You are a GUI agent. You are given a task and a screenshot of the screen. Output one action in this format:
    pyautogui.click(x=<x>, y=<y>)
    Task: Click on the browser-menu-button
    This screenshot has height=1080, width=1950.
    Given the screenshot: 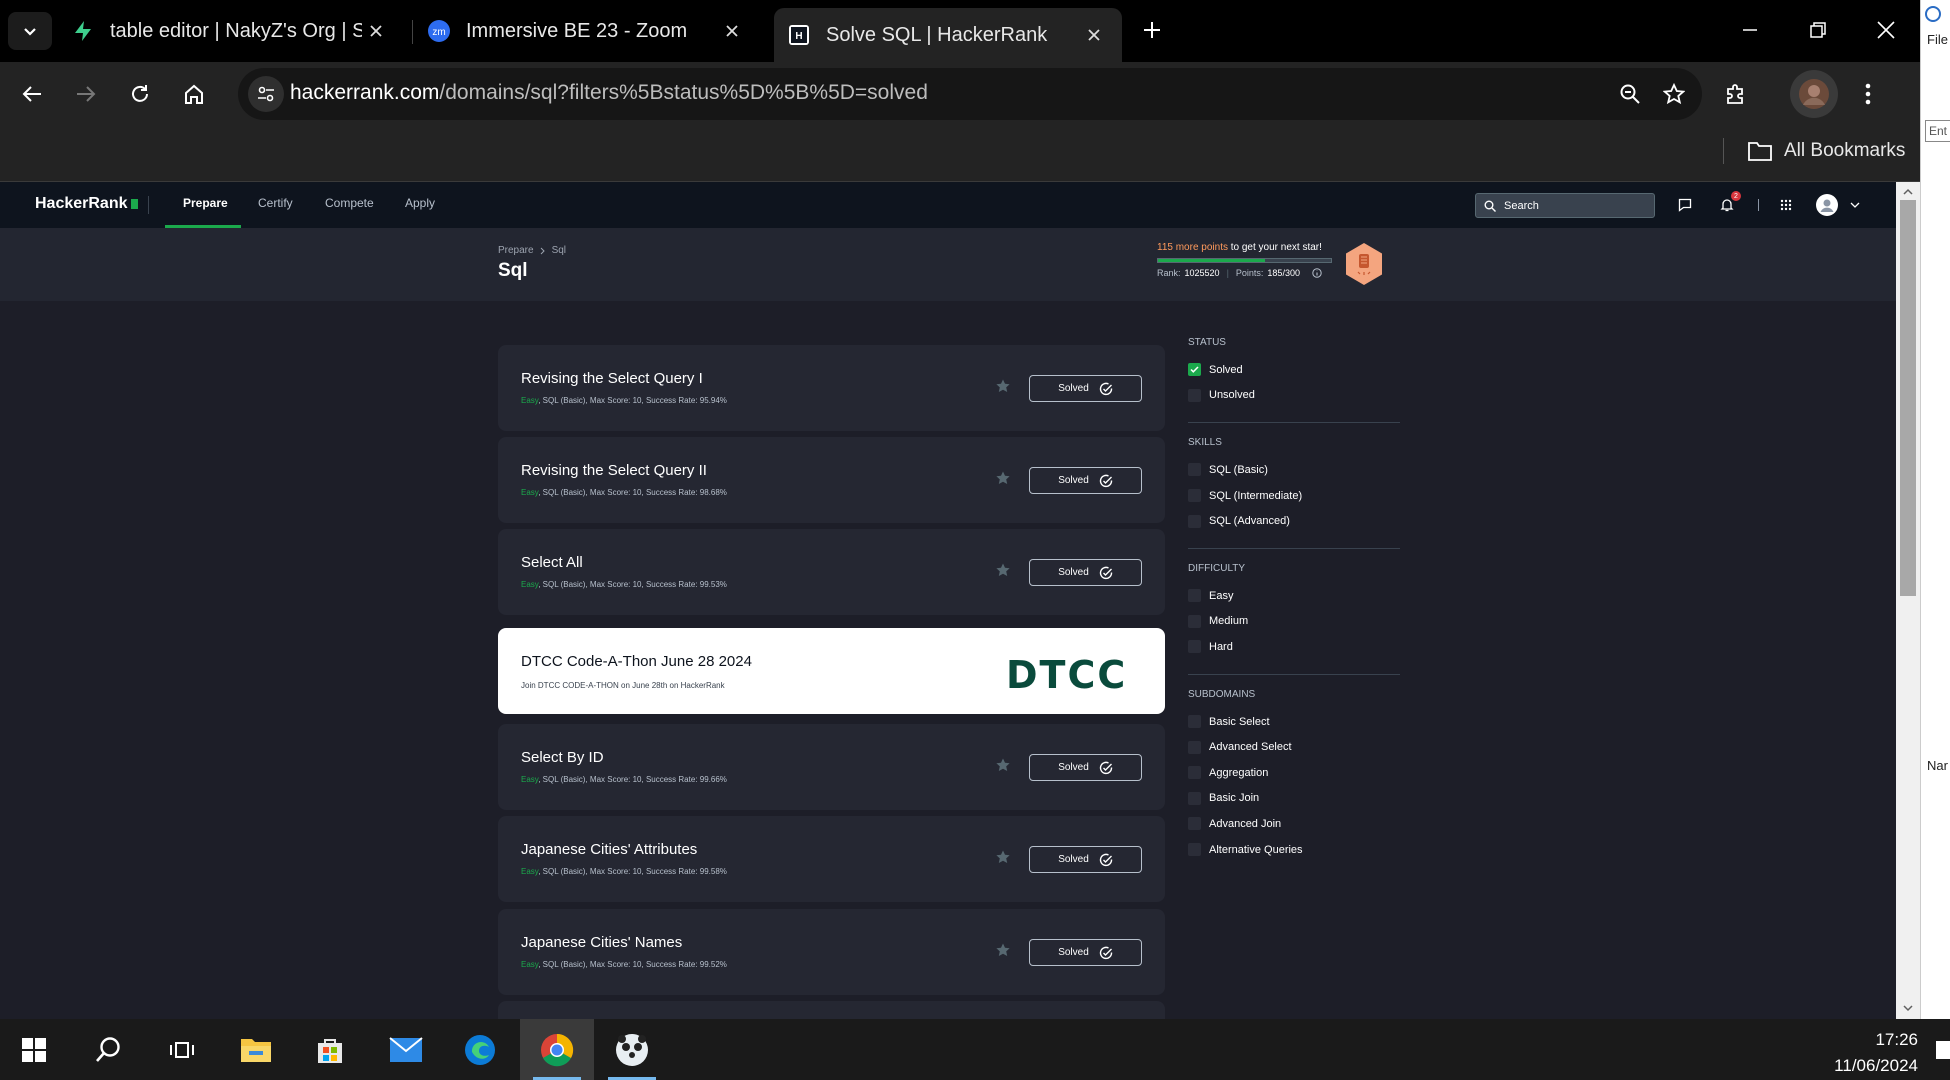 What is the action you would take?
    pyautogui.click(x=1868, y=94)
    